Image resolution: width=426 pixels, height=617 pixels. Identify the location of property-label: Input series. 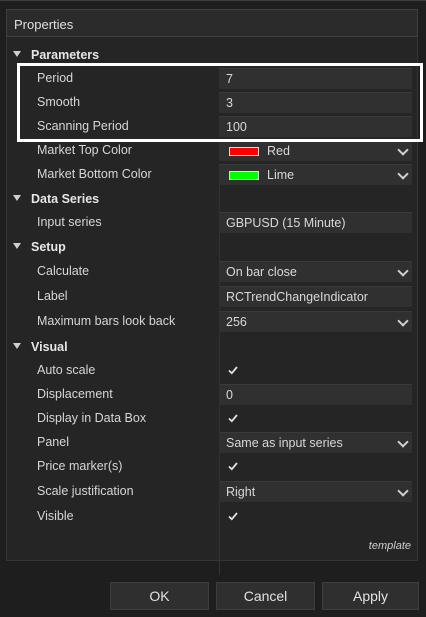
(69, 222).